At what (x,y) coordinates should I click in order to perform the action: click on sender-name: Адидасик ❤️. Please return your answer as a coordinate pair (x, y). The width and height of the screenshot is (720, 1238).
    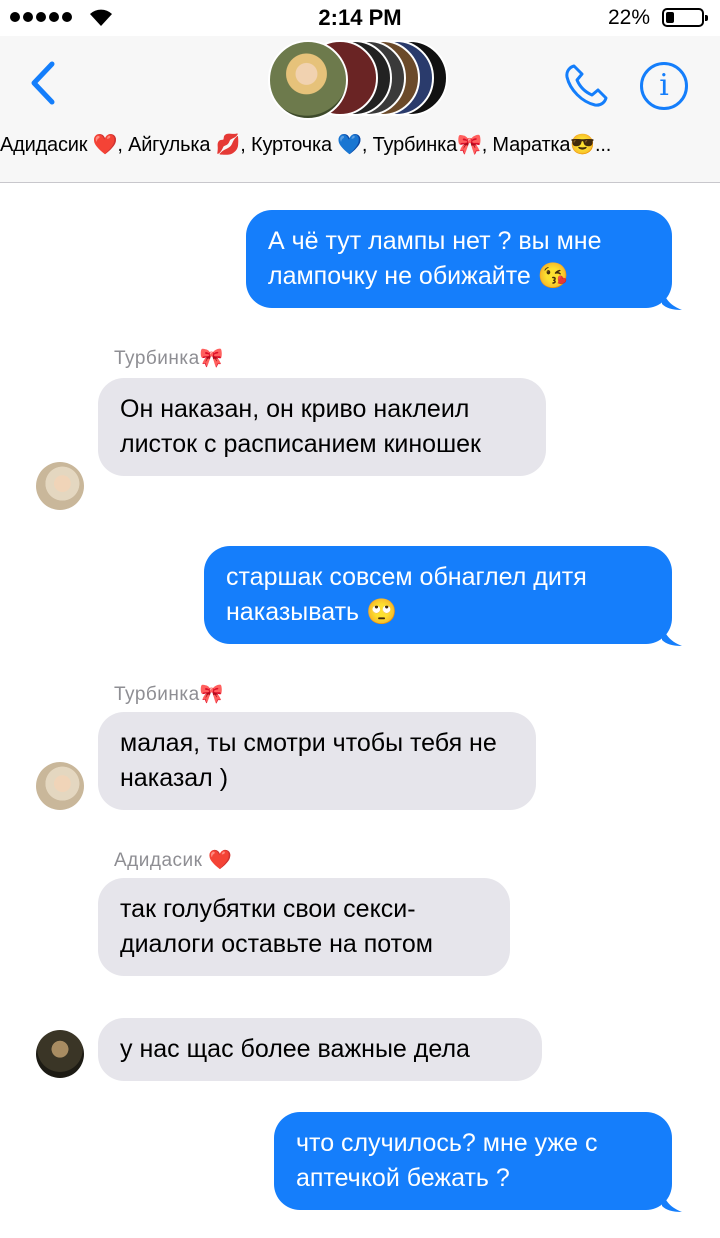
    Looking at the image, I should click on (173, 860).